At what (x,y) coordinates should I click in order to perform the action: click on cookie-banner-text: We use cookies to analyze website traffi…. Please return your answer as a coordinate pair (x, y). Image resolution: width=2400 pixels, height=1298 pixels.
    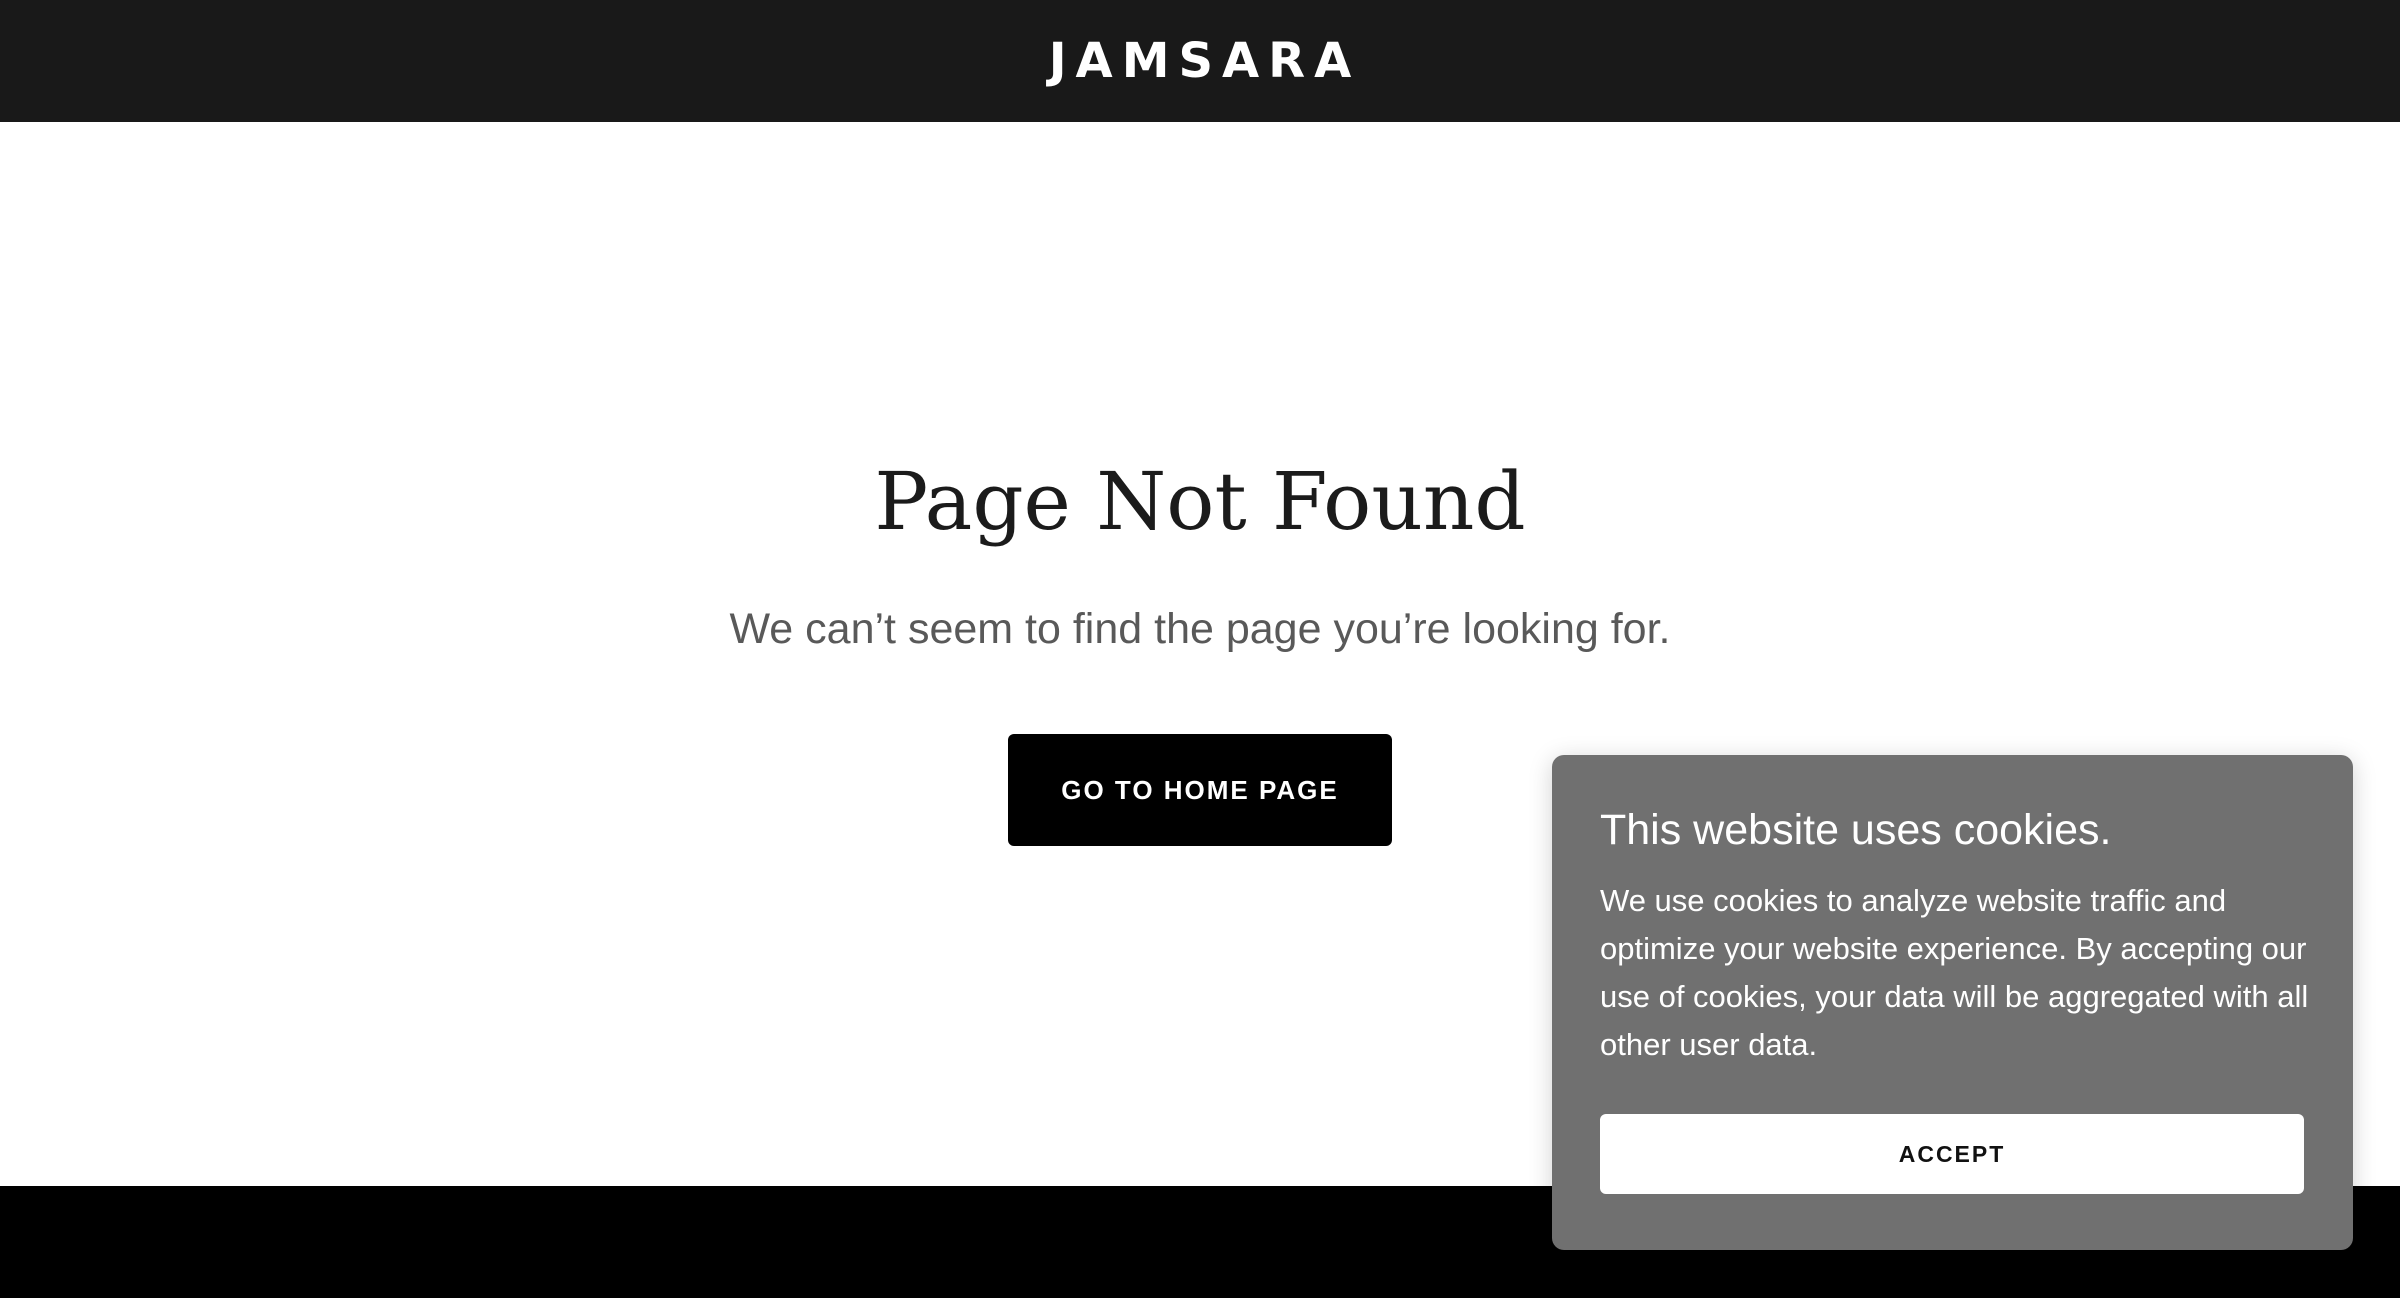
    Looking at the image, I should click on (1954, 972).